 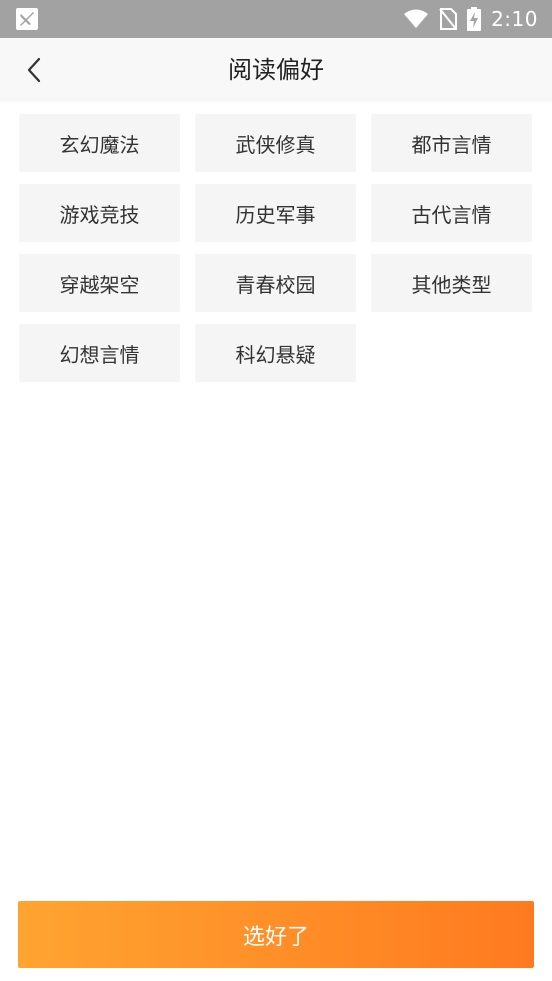 I want to click on wifi-icon, so click(x=416, y=18).